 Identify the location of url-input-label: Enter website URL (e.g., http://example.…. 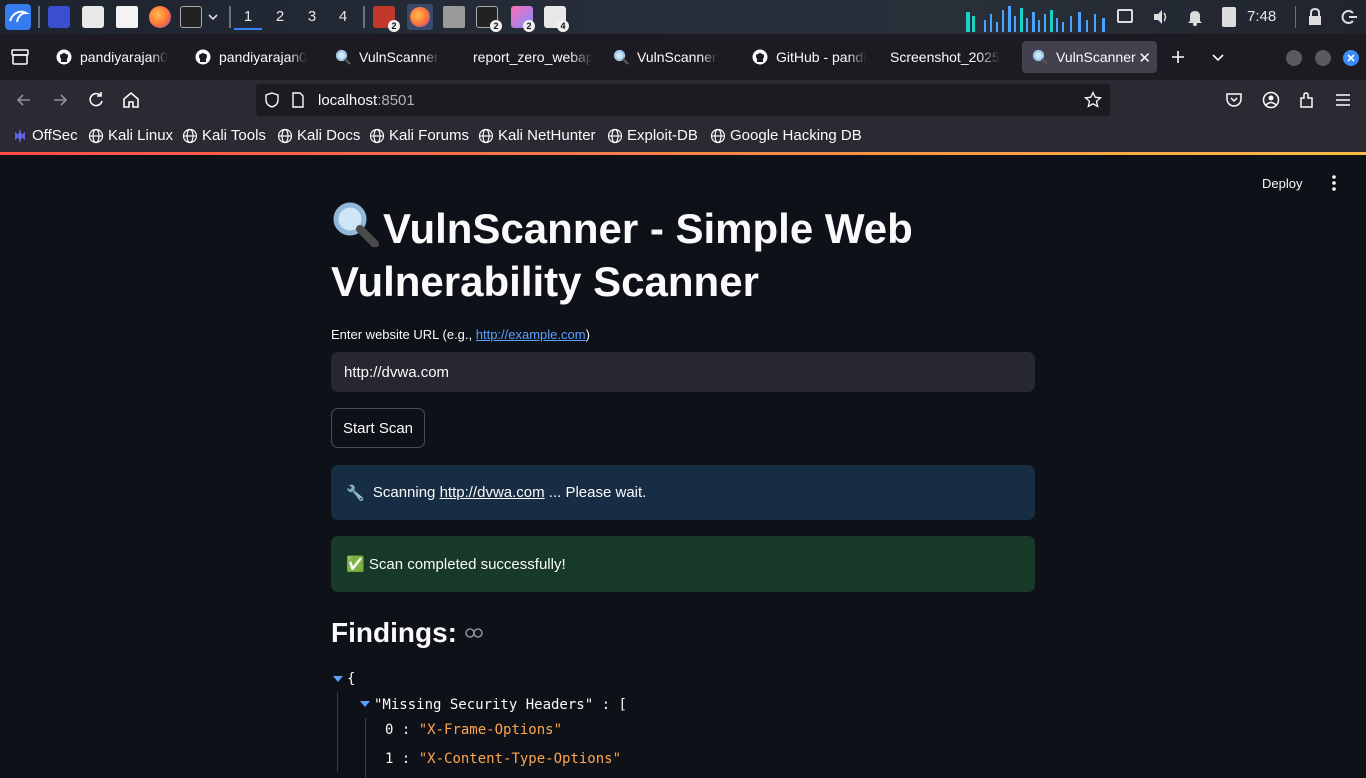
(460, 334).